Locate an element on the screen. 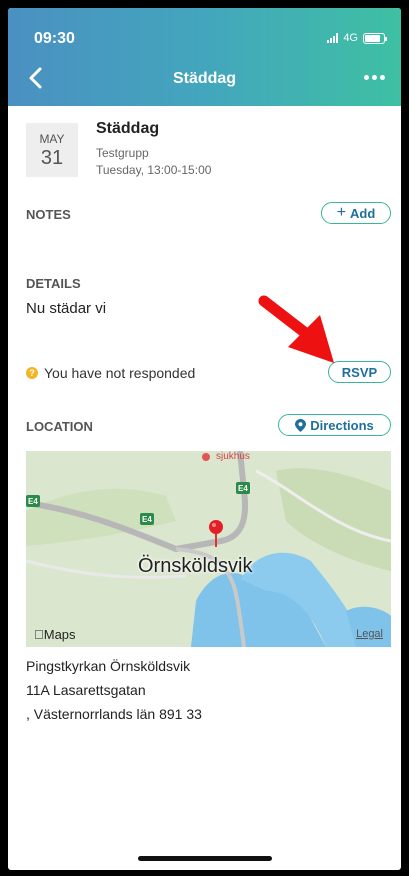 The image size is (409, 876). signal-icon is located at coordinates (333, 38).